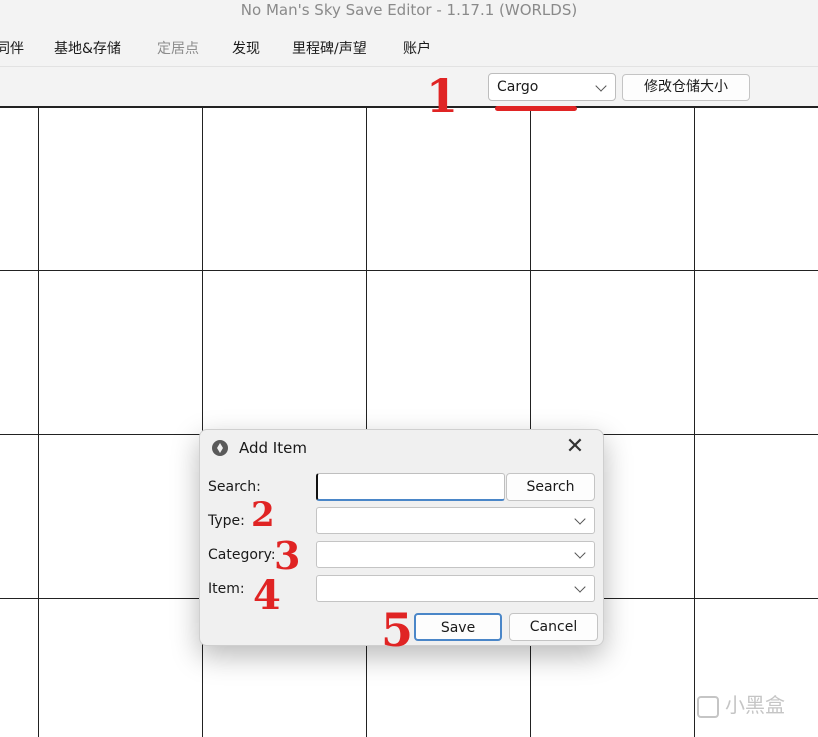 The width and height of the screenshot is (818, 737). Describe the element at coordinates (329, 48) in the screenshot. I see `menu-milestones: 里程碑/声望` at that location.